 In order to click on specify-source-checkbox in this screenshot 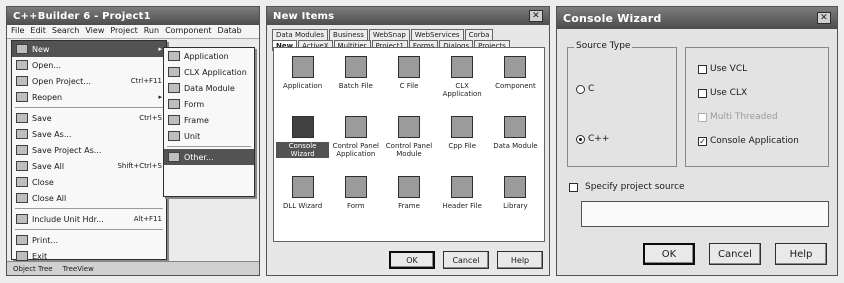, I will do `click(573, 187)`.